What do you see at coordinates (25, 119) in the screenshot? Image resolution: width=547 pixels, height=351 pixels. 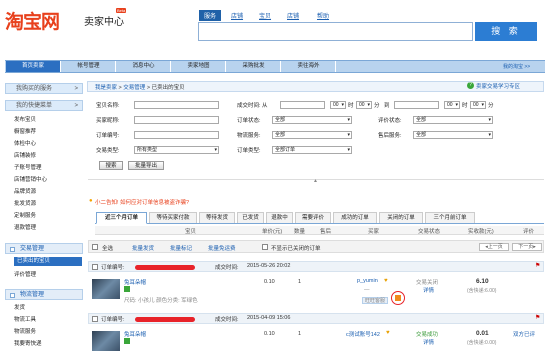 I see `sidebar-item-publish: 发布宝贝` at bounding box center [25, 119].